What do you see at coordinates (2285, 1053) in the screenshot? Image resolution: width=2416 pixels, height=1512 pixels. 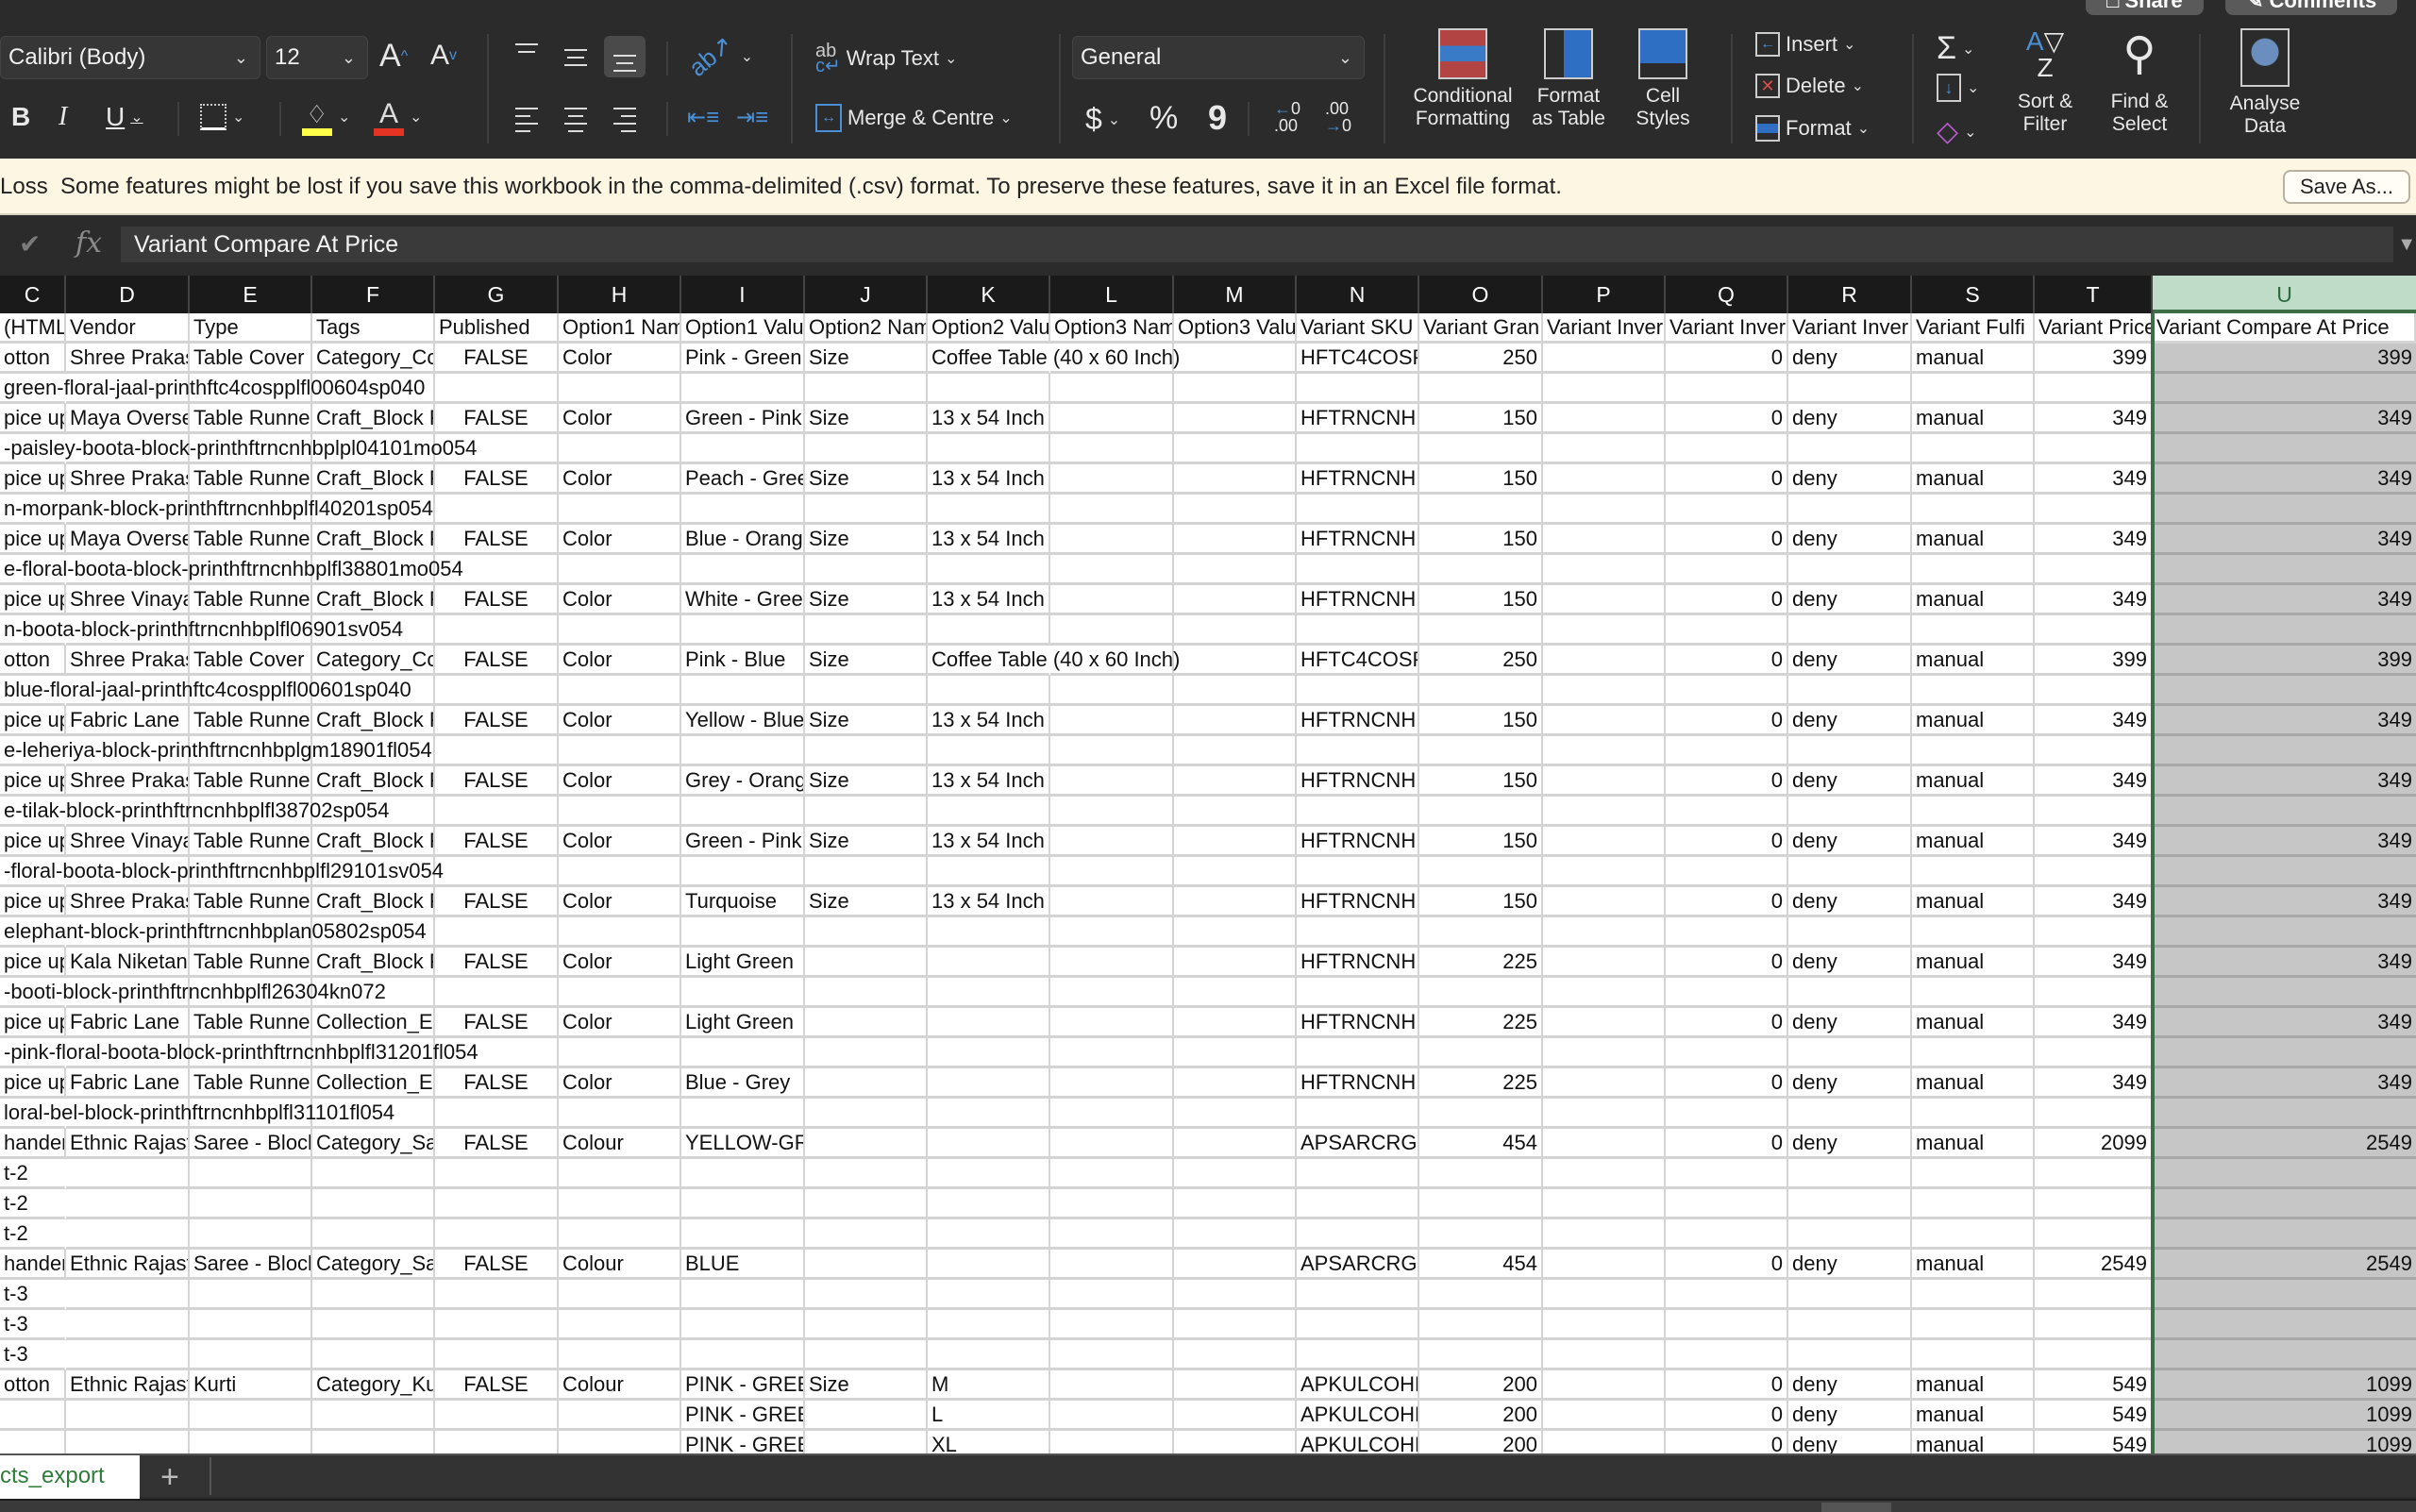 I see `cell-u25` at bounding box center [2285, 1053].